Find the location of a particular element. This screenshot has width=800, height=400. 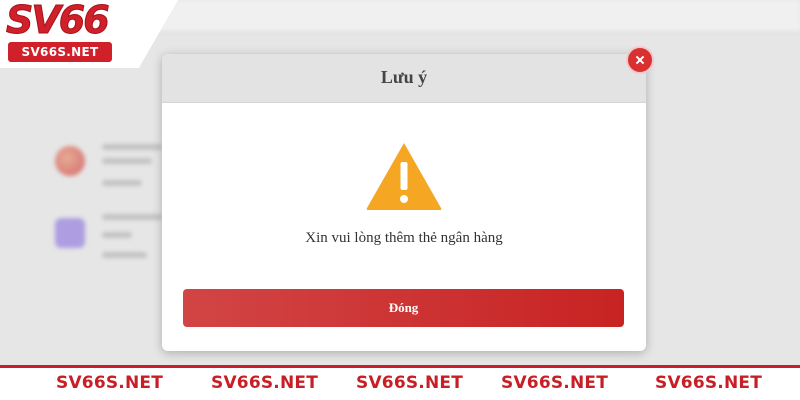

modal-title: Lưu ý is located at coordinates (404, 77).